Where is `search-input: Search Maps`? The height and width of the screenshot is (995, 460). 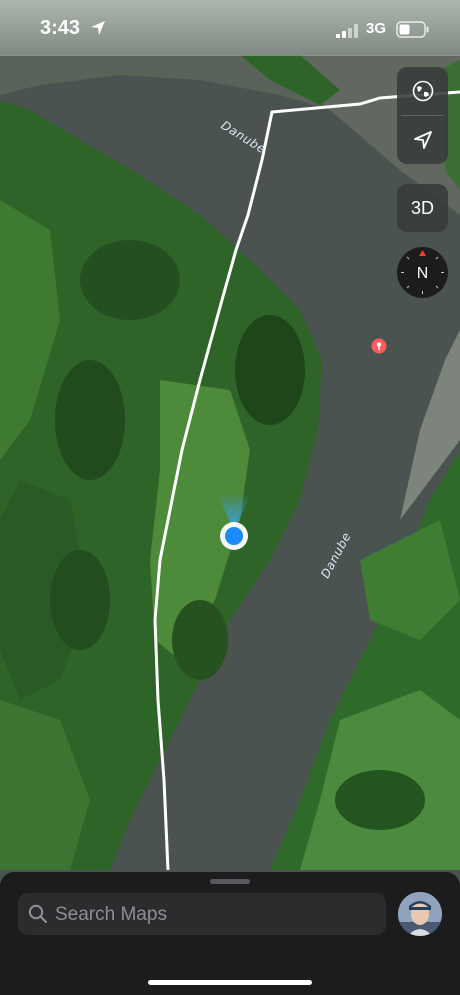 search-input: Search Maps is located at coordinates (202, 914).